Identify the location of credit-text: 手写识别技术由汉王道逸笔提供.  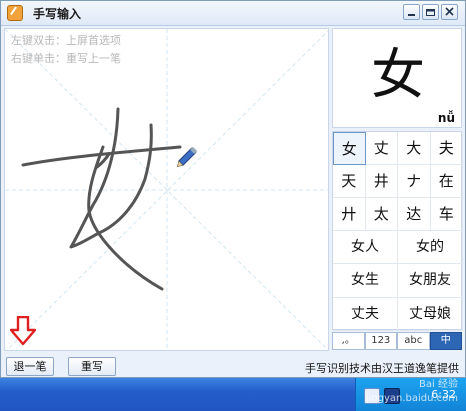
(382, 368).